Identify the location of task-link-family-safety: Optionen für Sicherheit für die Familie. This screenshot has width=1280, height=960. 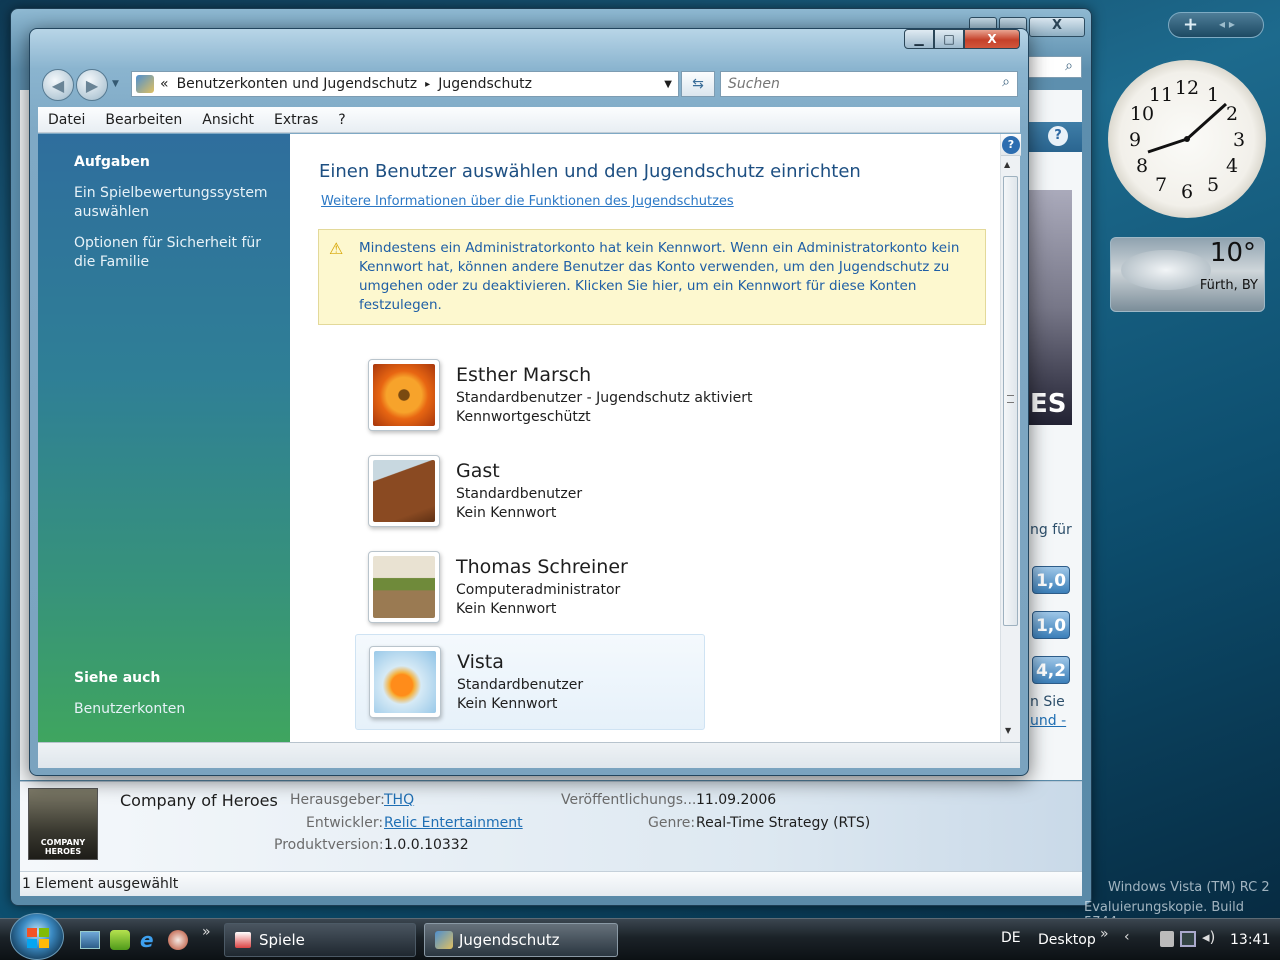
(179, 253).